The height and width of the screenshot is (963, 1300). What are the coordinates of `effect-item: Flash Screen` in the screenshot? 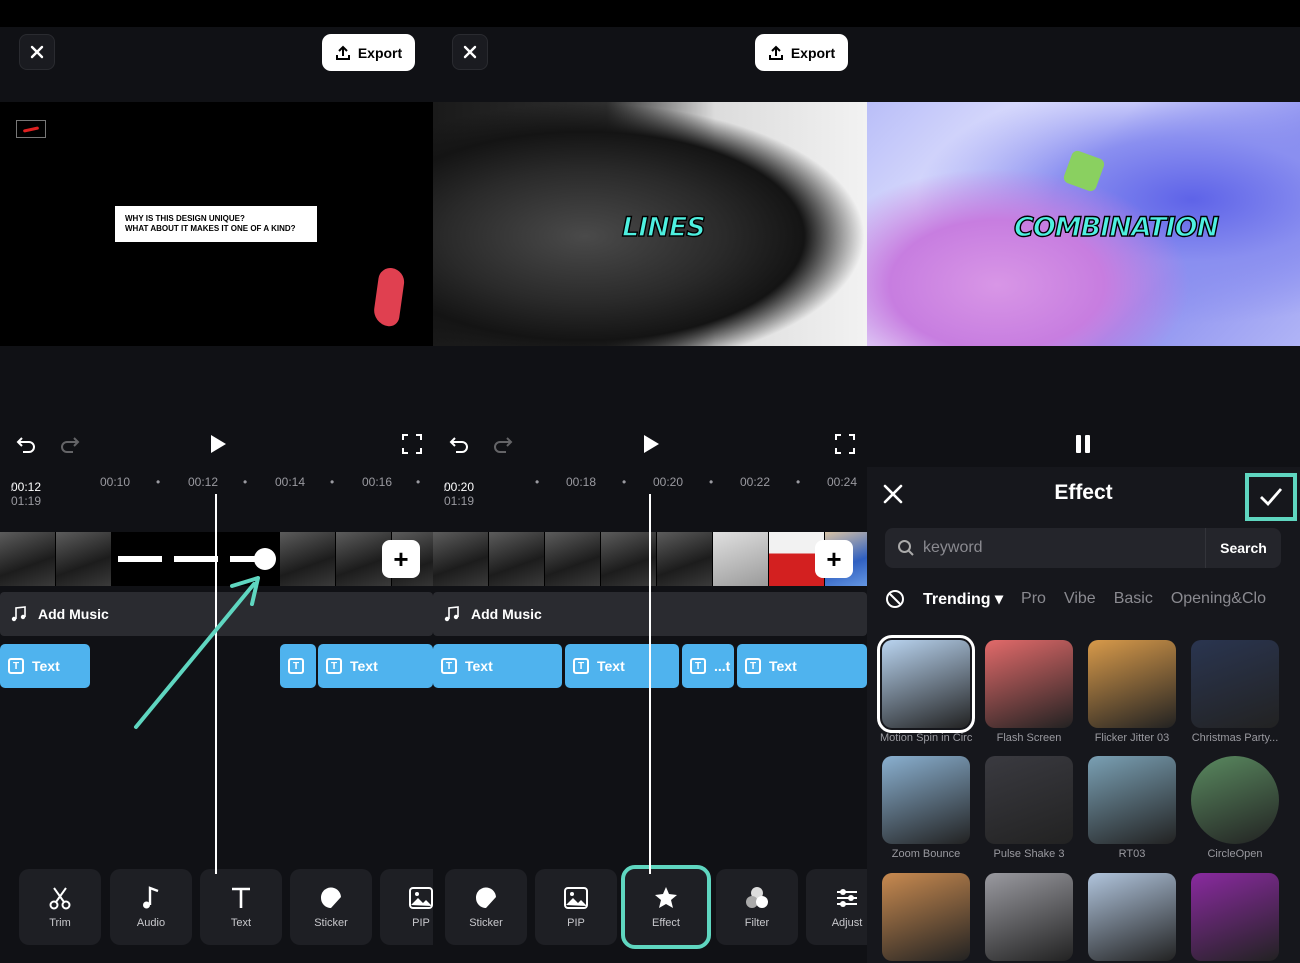 It's located at (1029, 692).